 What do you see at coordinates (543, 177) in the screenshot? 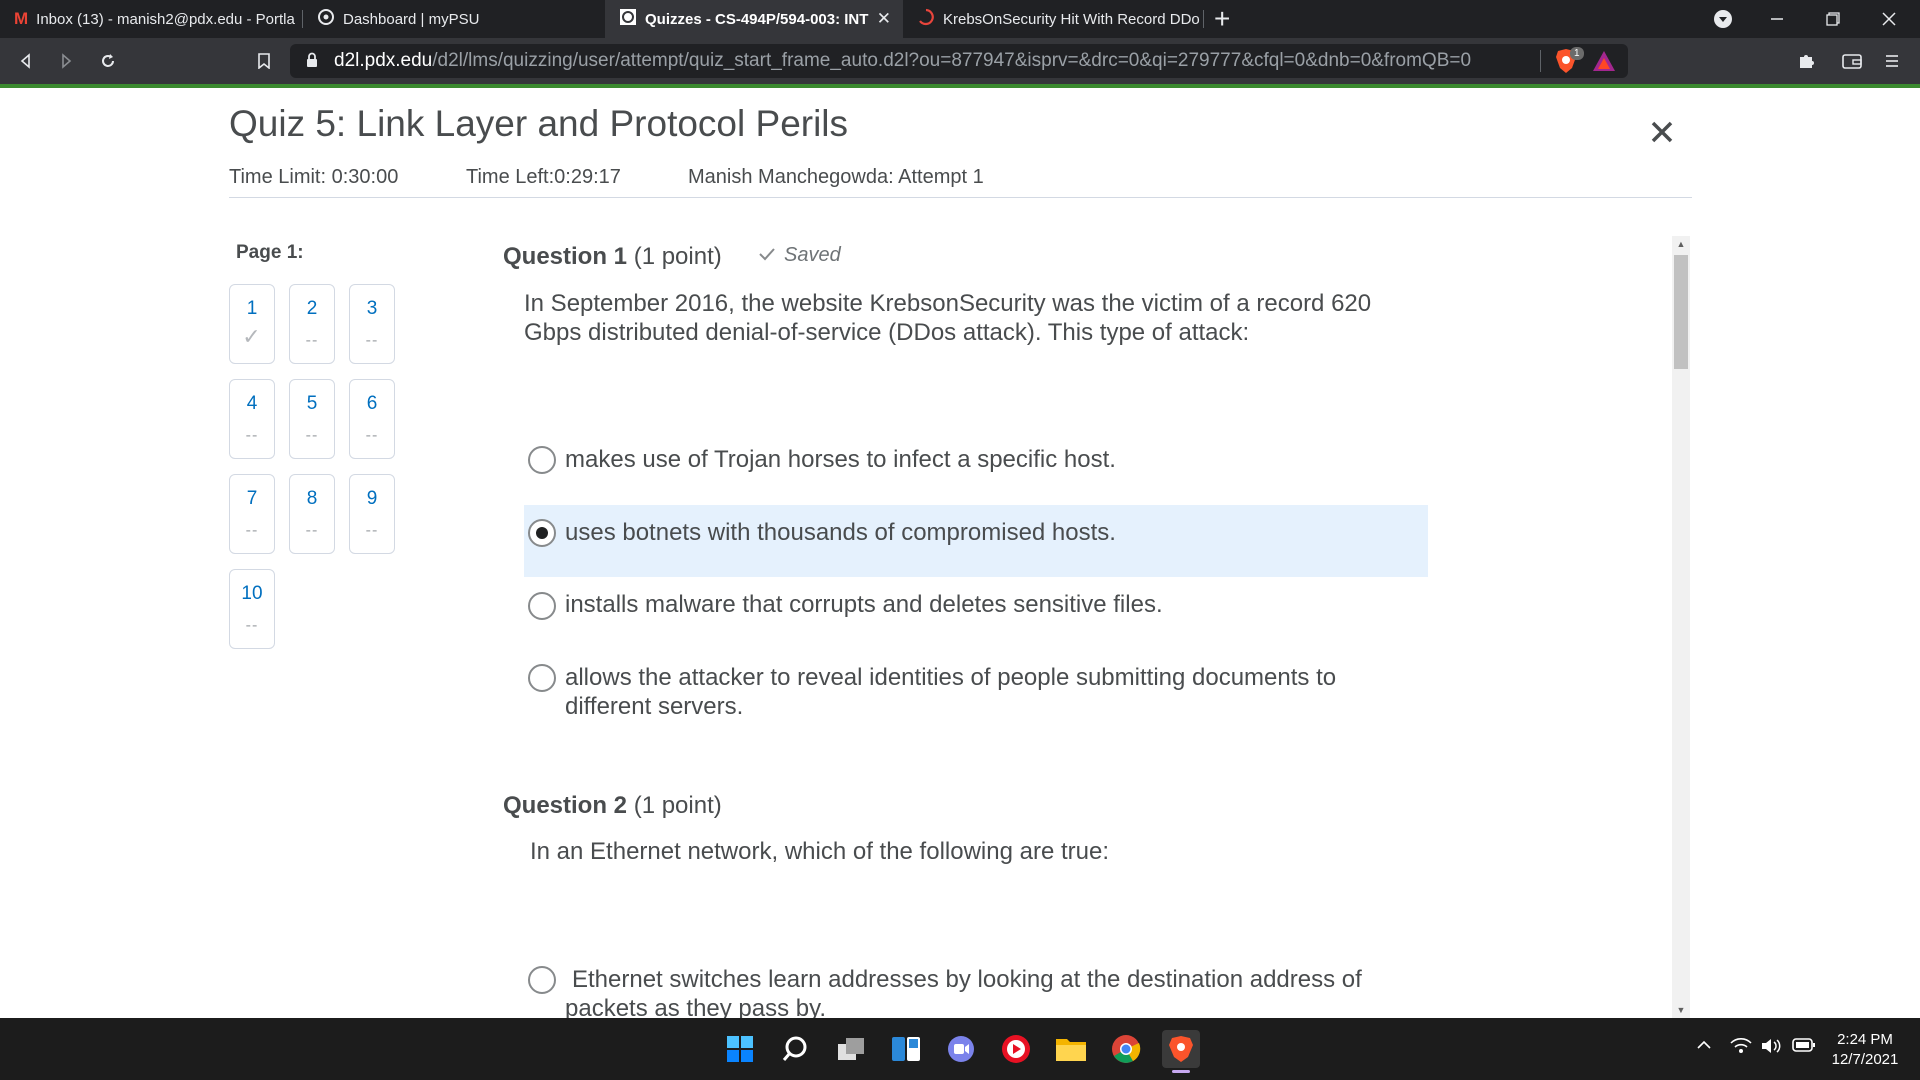
I see `time-left: Time Left:0:29:17` at bounding box center [543, 177].